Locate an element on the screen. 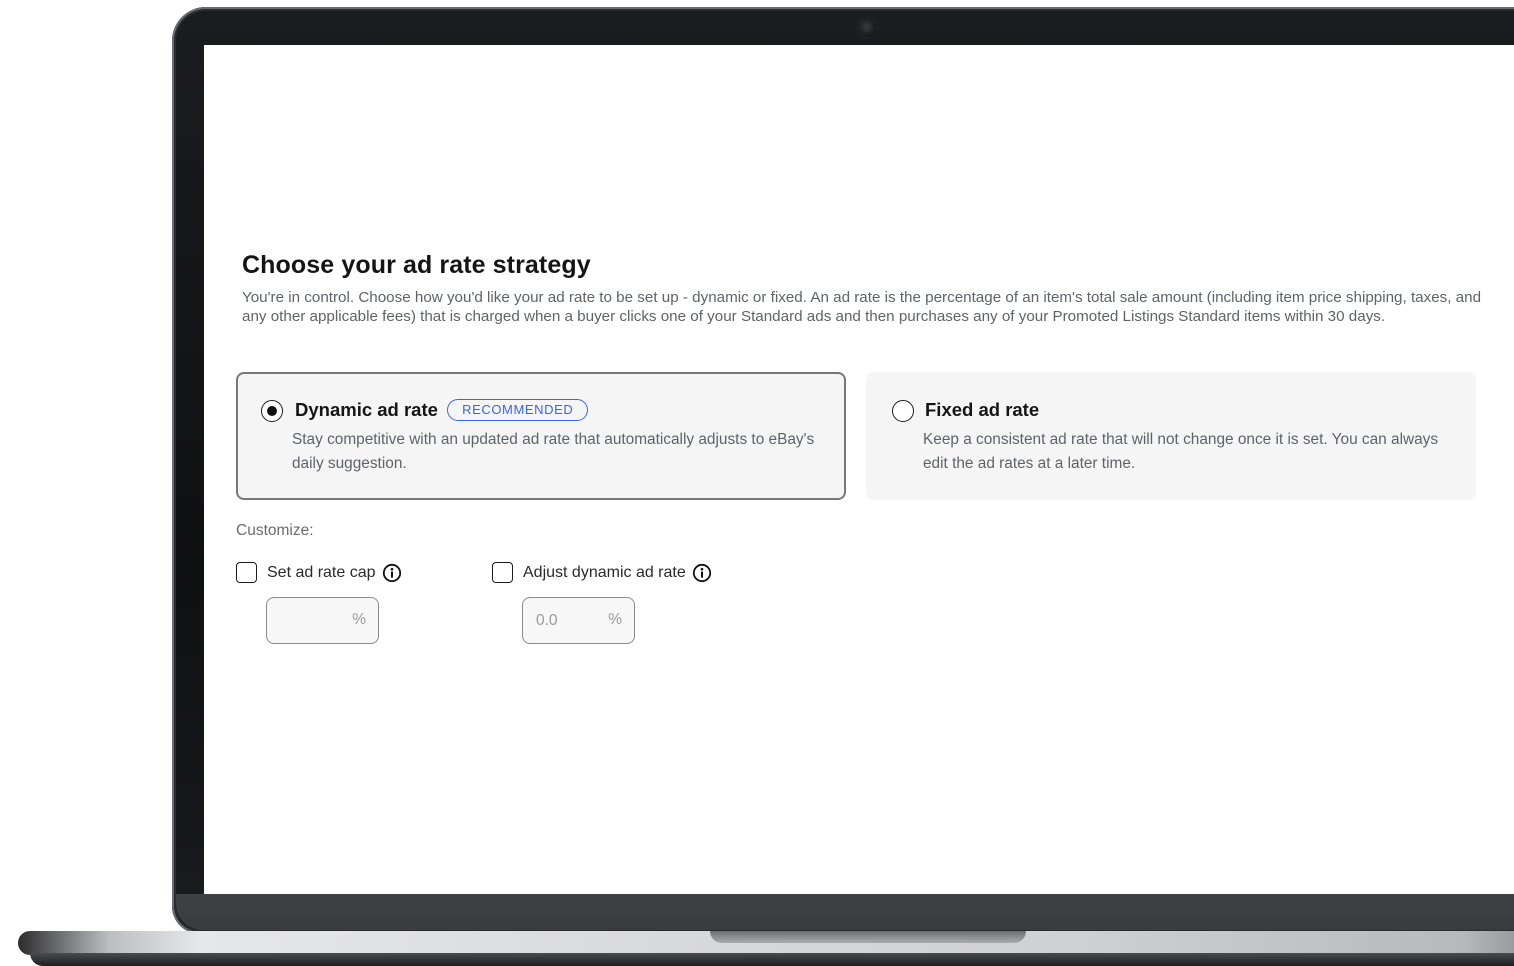  radio-selected-dot is located at coordinates (271, 410).